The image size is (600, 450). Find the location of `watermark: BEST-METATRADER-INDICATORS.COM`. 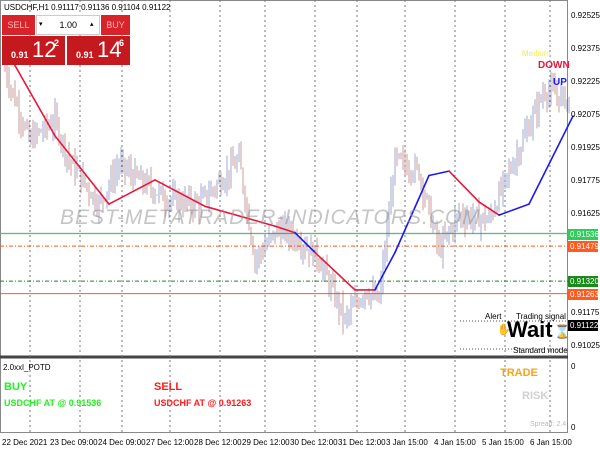

watermark: BEST-METATRADER-INDICATORS.COM is located at coordinates (270, 217).